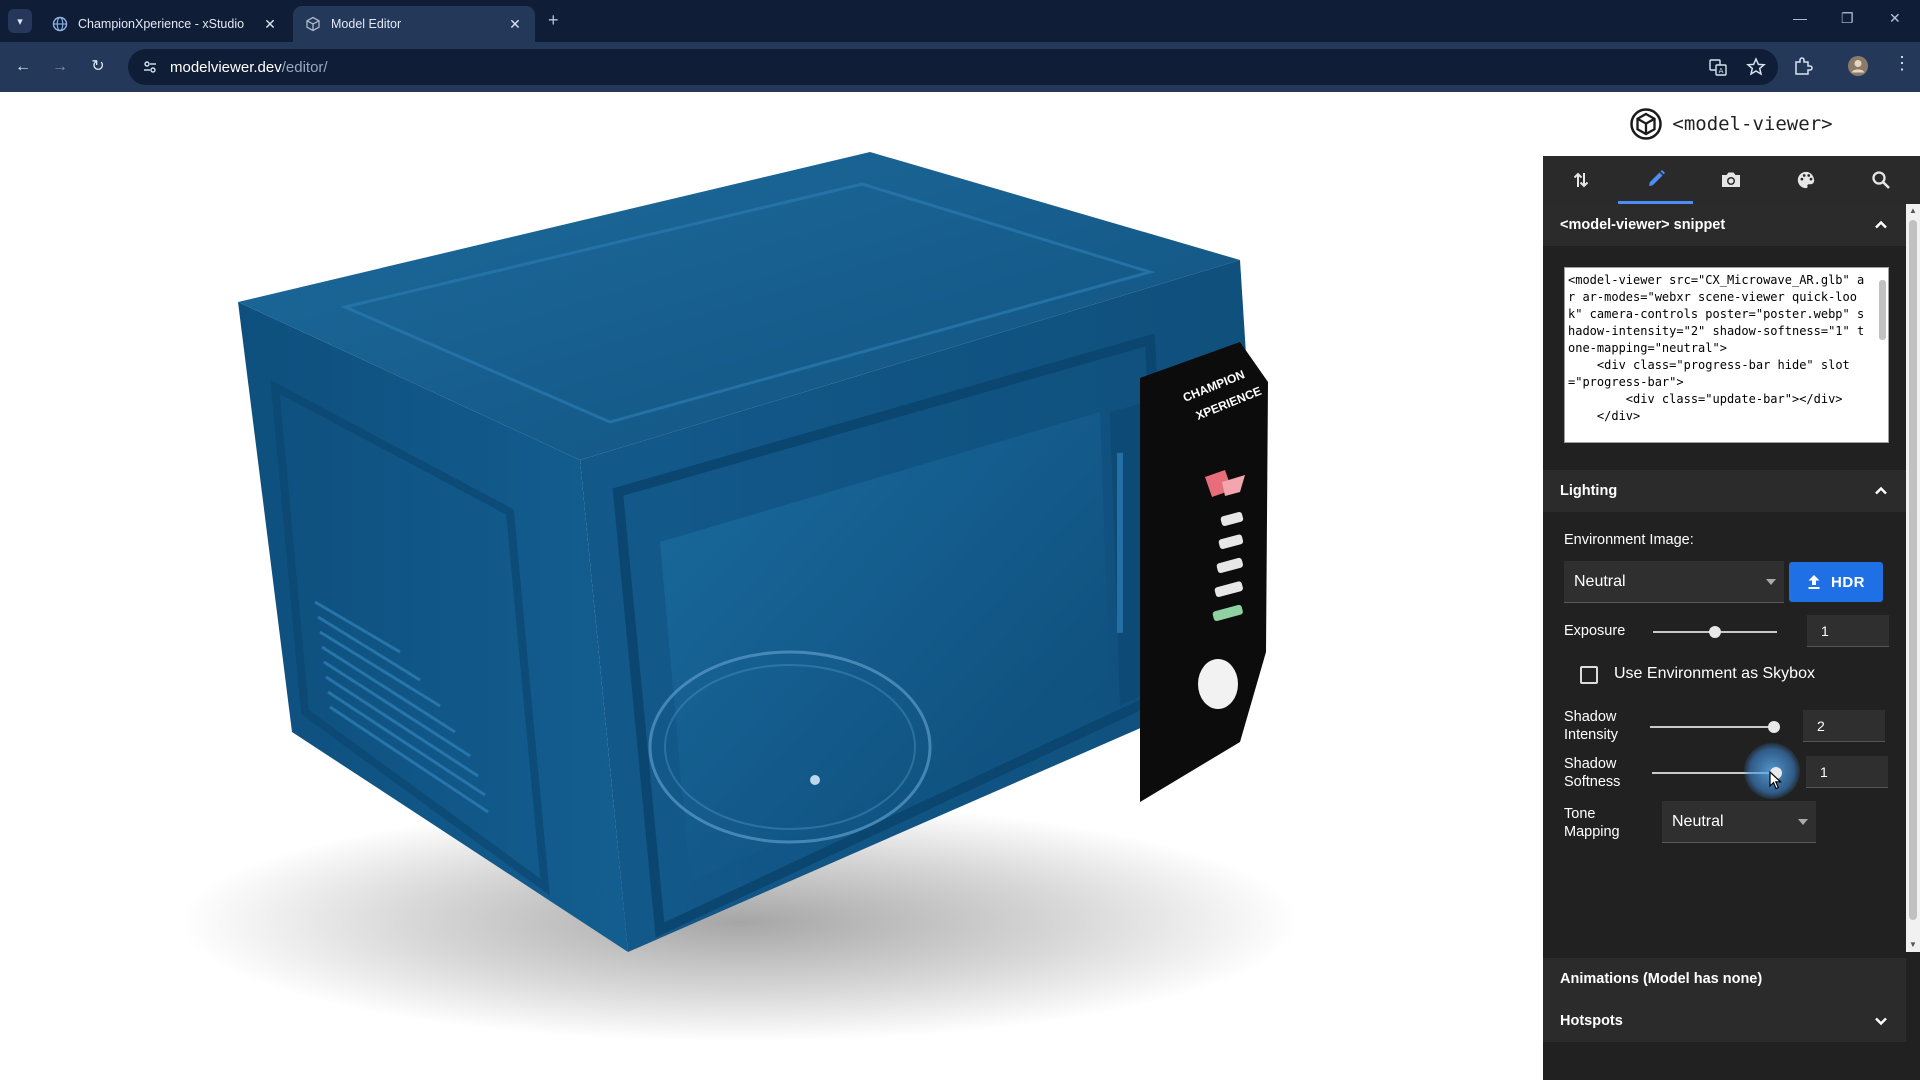 The height and width of the screenshot is (1080, 1920). I want to click on skybox-checkbox, so click(1589, 675).